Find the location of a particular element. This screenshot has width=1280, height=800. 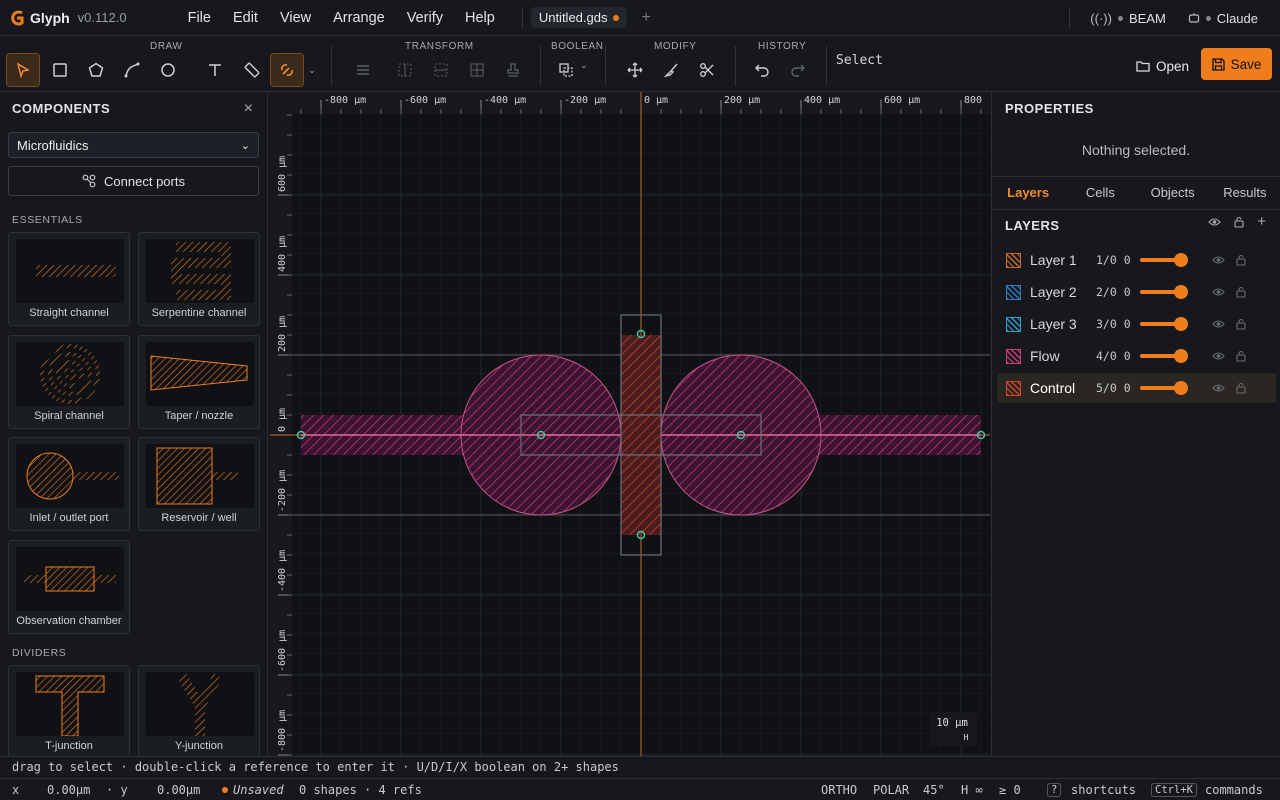

ruler-label-y: 200 µm is located at coordinates (282, 334).